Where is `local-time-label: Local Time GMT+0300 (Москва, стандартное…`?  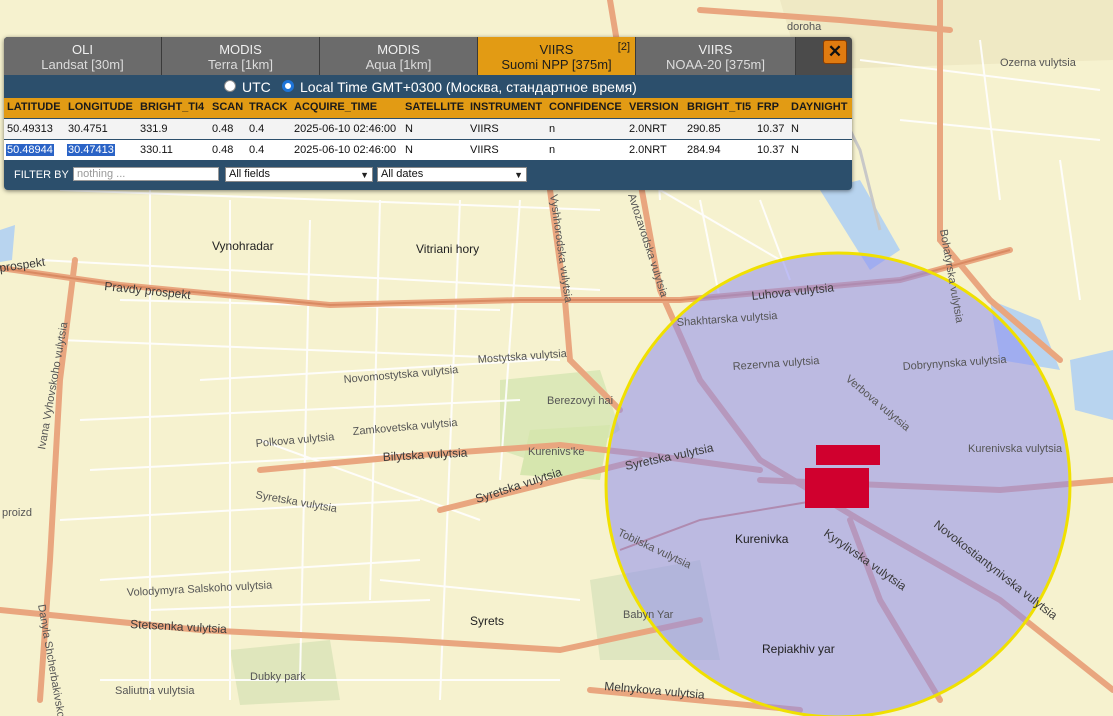
local-time-label: Local Time GMT+0300 (Москва, стандартное… is located at coordinates (468, 87).